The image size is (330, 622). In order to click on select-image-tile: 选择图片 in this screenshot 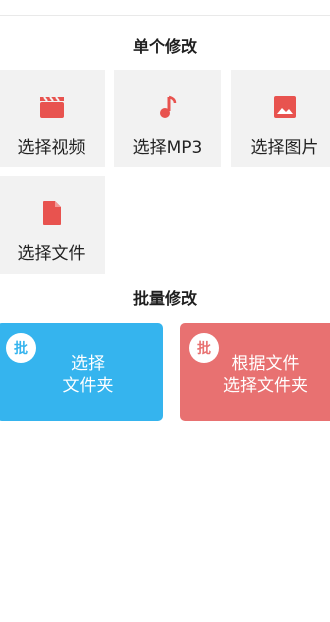, I will do `click(280, 118)`.